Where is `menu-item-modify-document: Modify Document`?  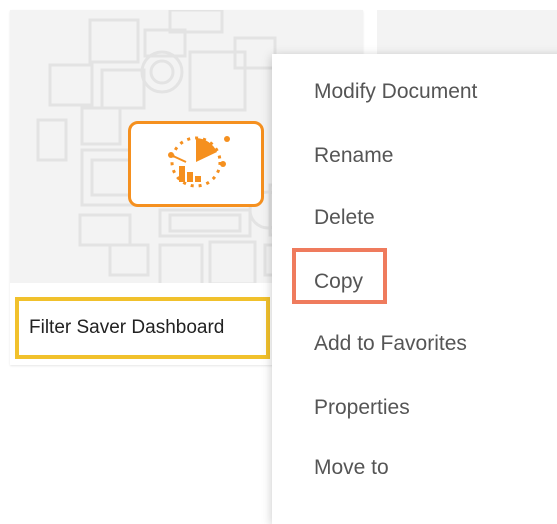 menu-item-modify-document: Modify Document is located at coordinates (395, 92).